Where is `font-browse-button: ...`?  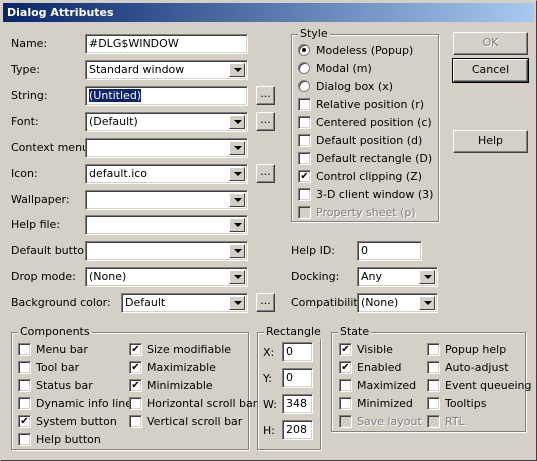 font-browse-button: ... is located at coordinates (265, 121).